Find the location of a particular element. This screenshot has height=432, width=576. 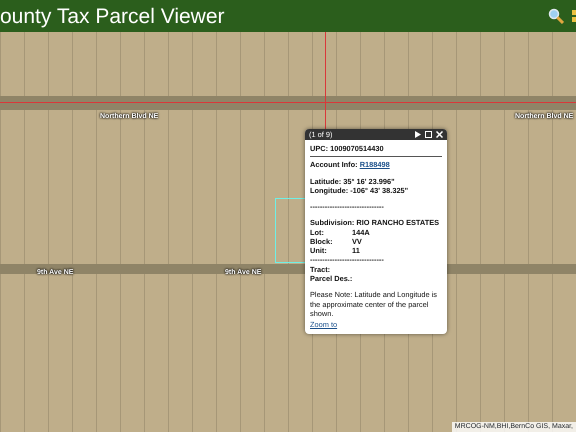

app-title: ounty Tax Parcel Viewer is located at coordinates (112, 16).